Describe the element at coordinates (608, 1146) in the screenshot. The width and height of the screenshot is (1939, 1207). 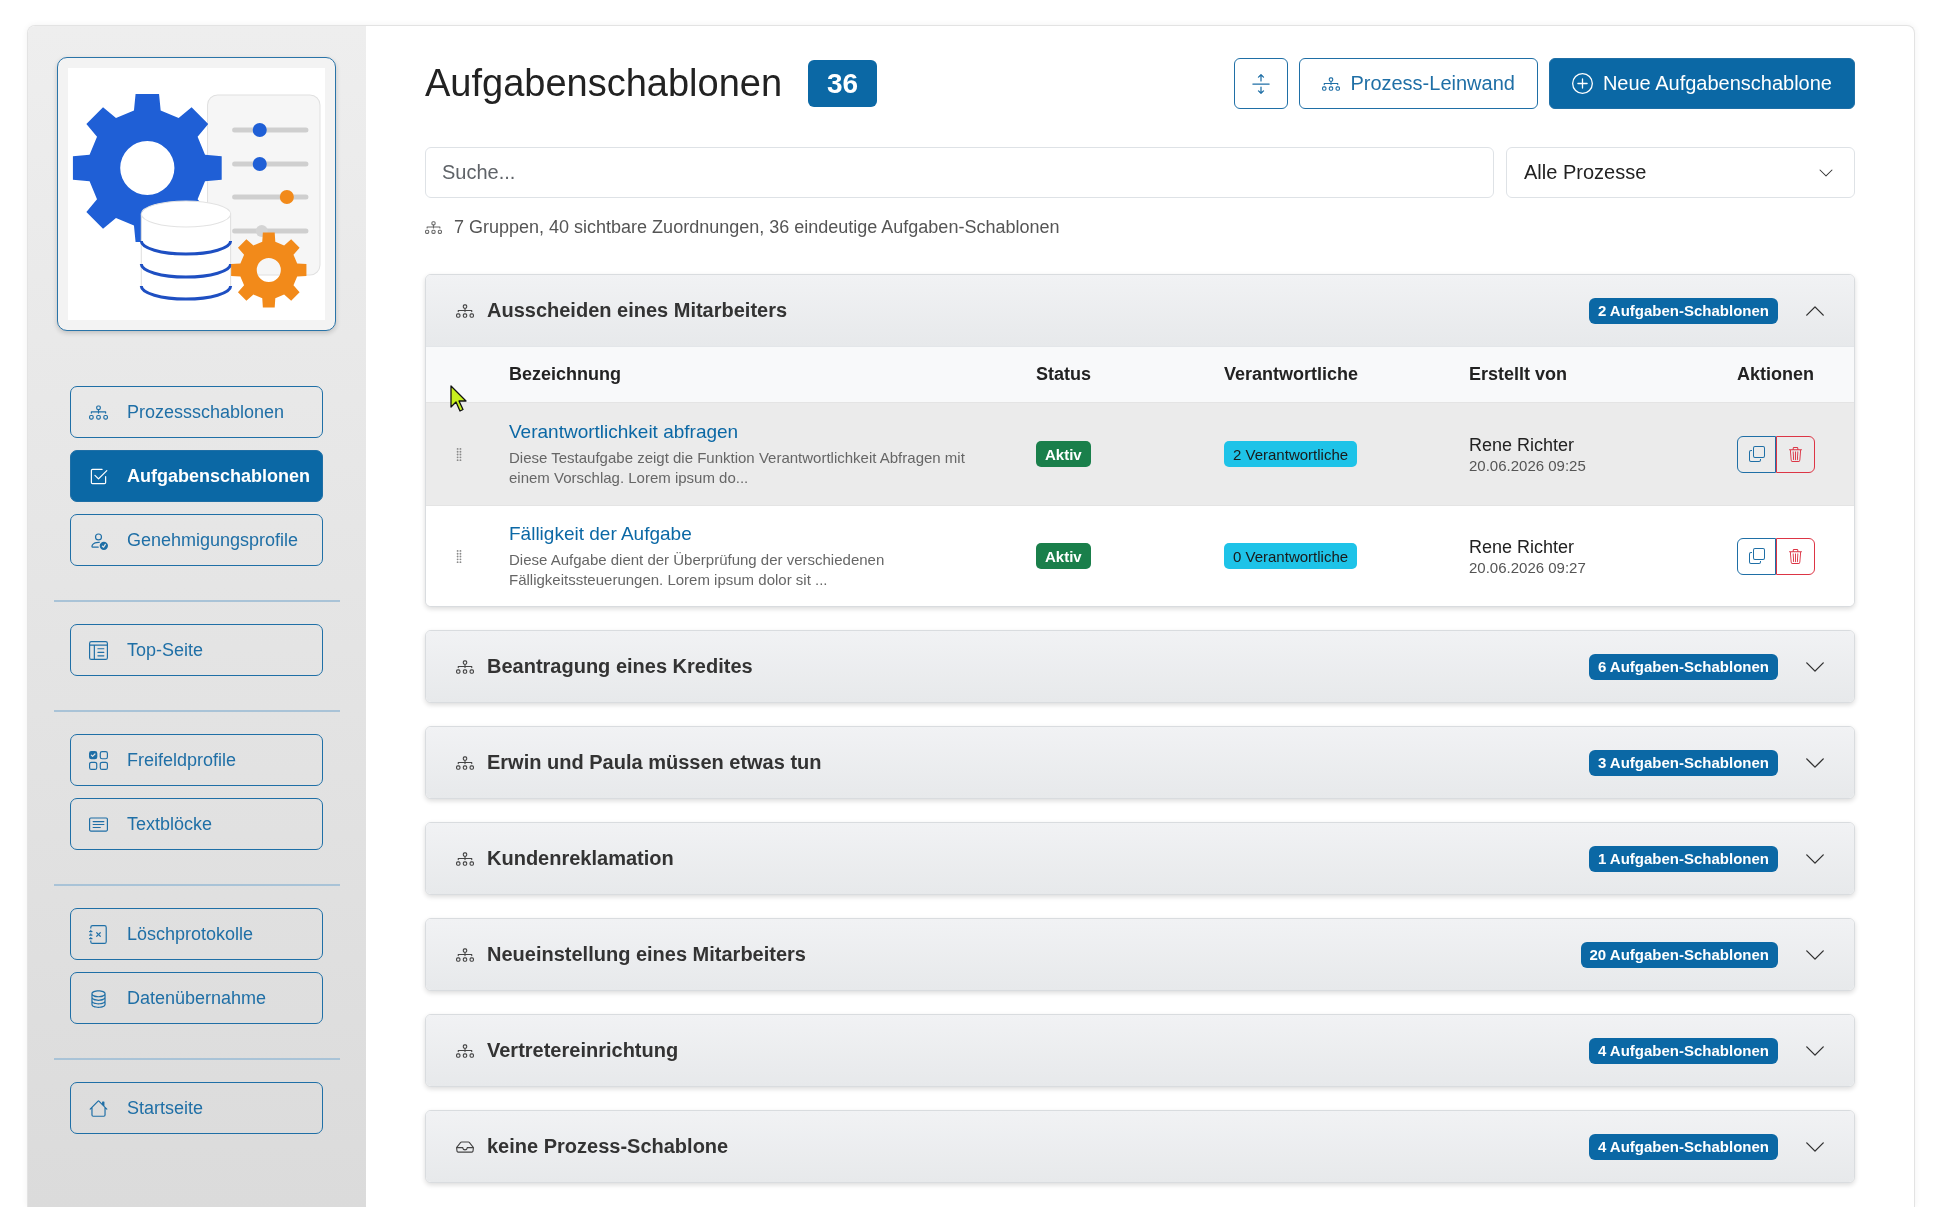
I see `group-title: keine Prozess-Schablone` at that location.